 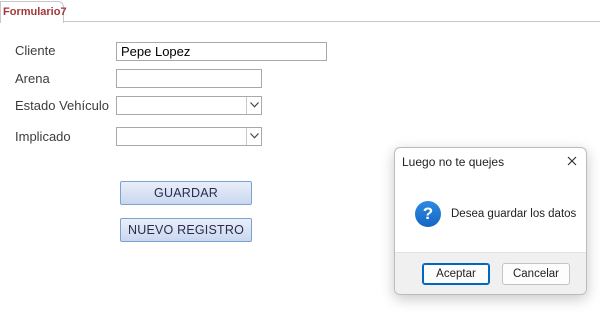 I want to click on cancelar-button: Cancelar, so click(x=536, y=274).